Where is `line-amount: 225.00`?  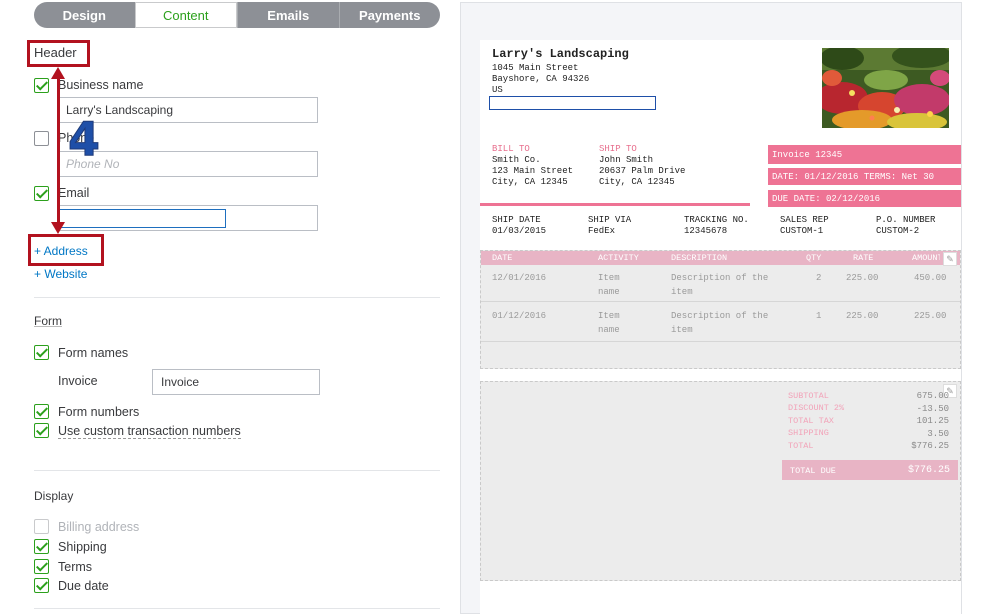
line-amount: 225.00 is located at coordinates (930, 316).